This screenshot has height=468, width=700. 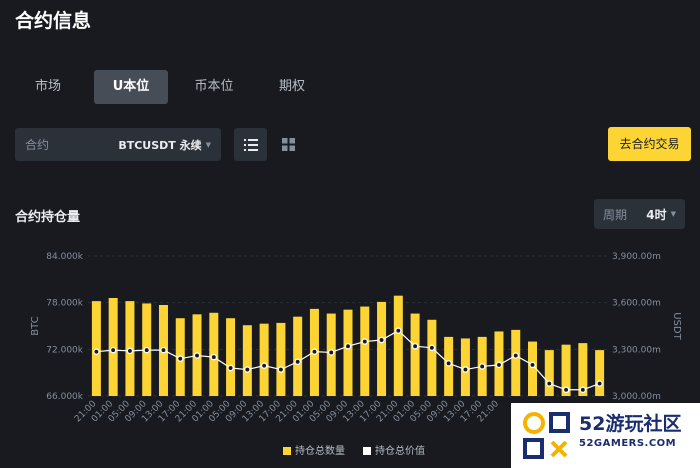 I want to click on contract-label: 合约, so click(x=37, y=145).